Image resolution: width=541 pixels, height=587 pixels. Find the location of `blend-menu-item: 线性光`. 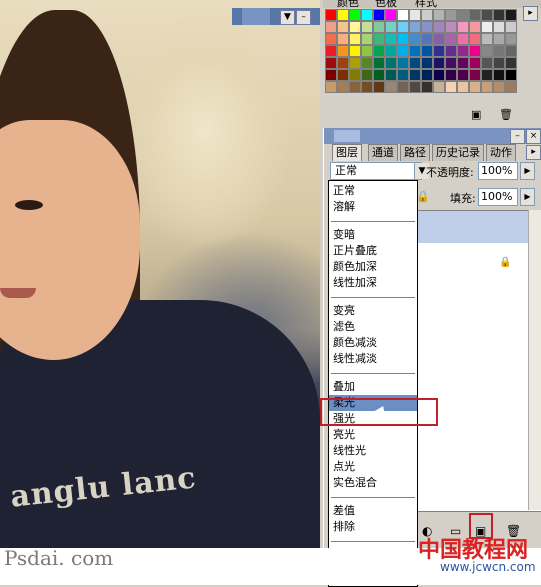

blend-menu-item: 线性光 is located at coordinates (373, 451).